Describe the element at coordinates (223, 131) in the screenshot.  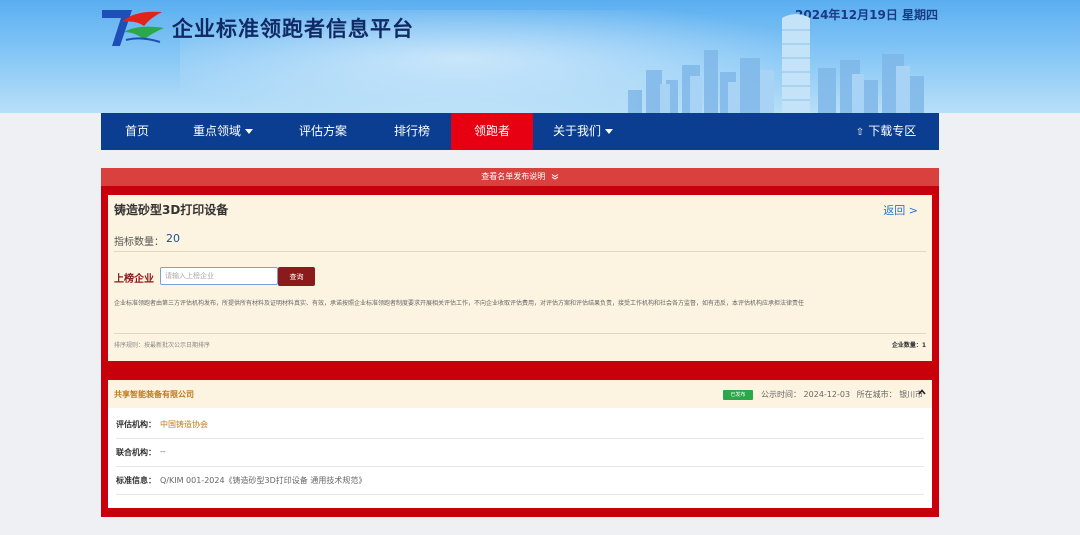
I see `nav-item-key-fields: 重点领域` at that location.